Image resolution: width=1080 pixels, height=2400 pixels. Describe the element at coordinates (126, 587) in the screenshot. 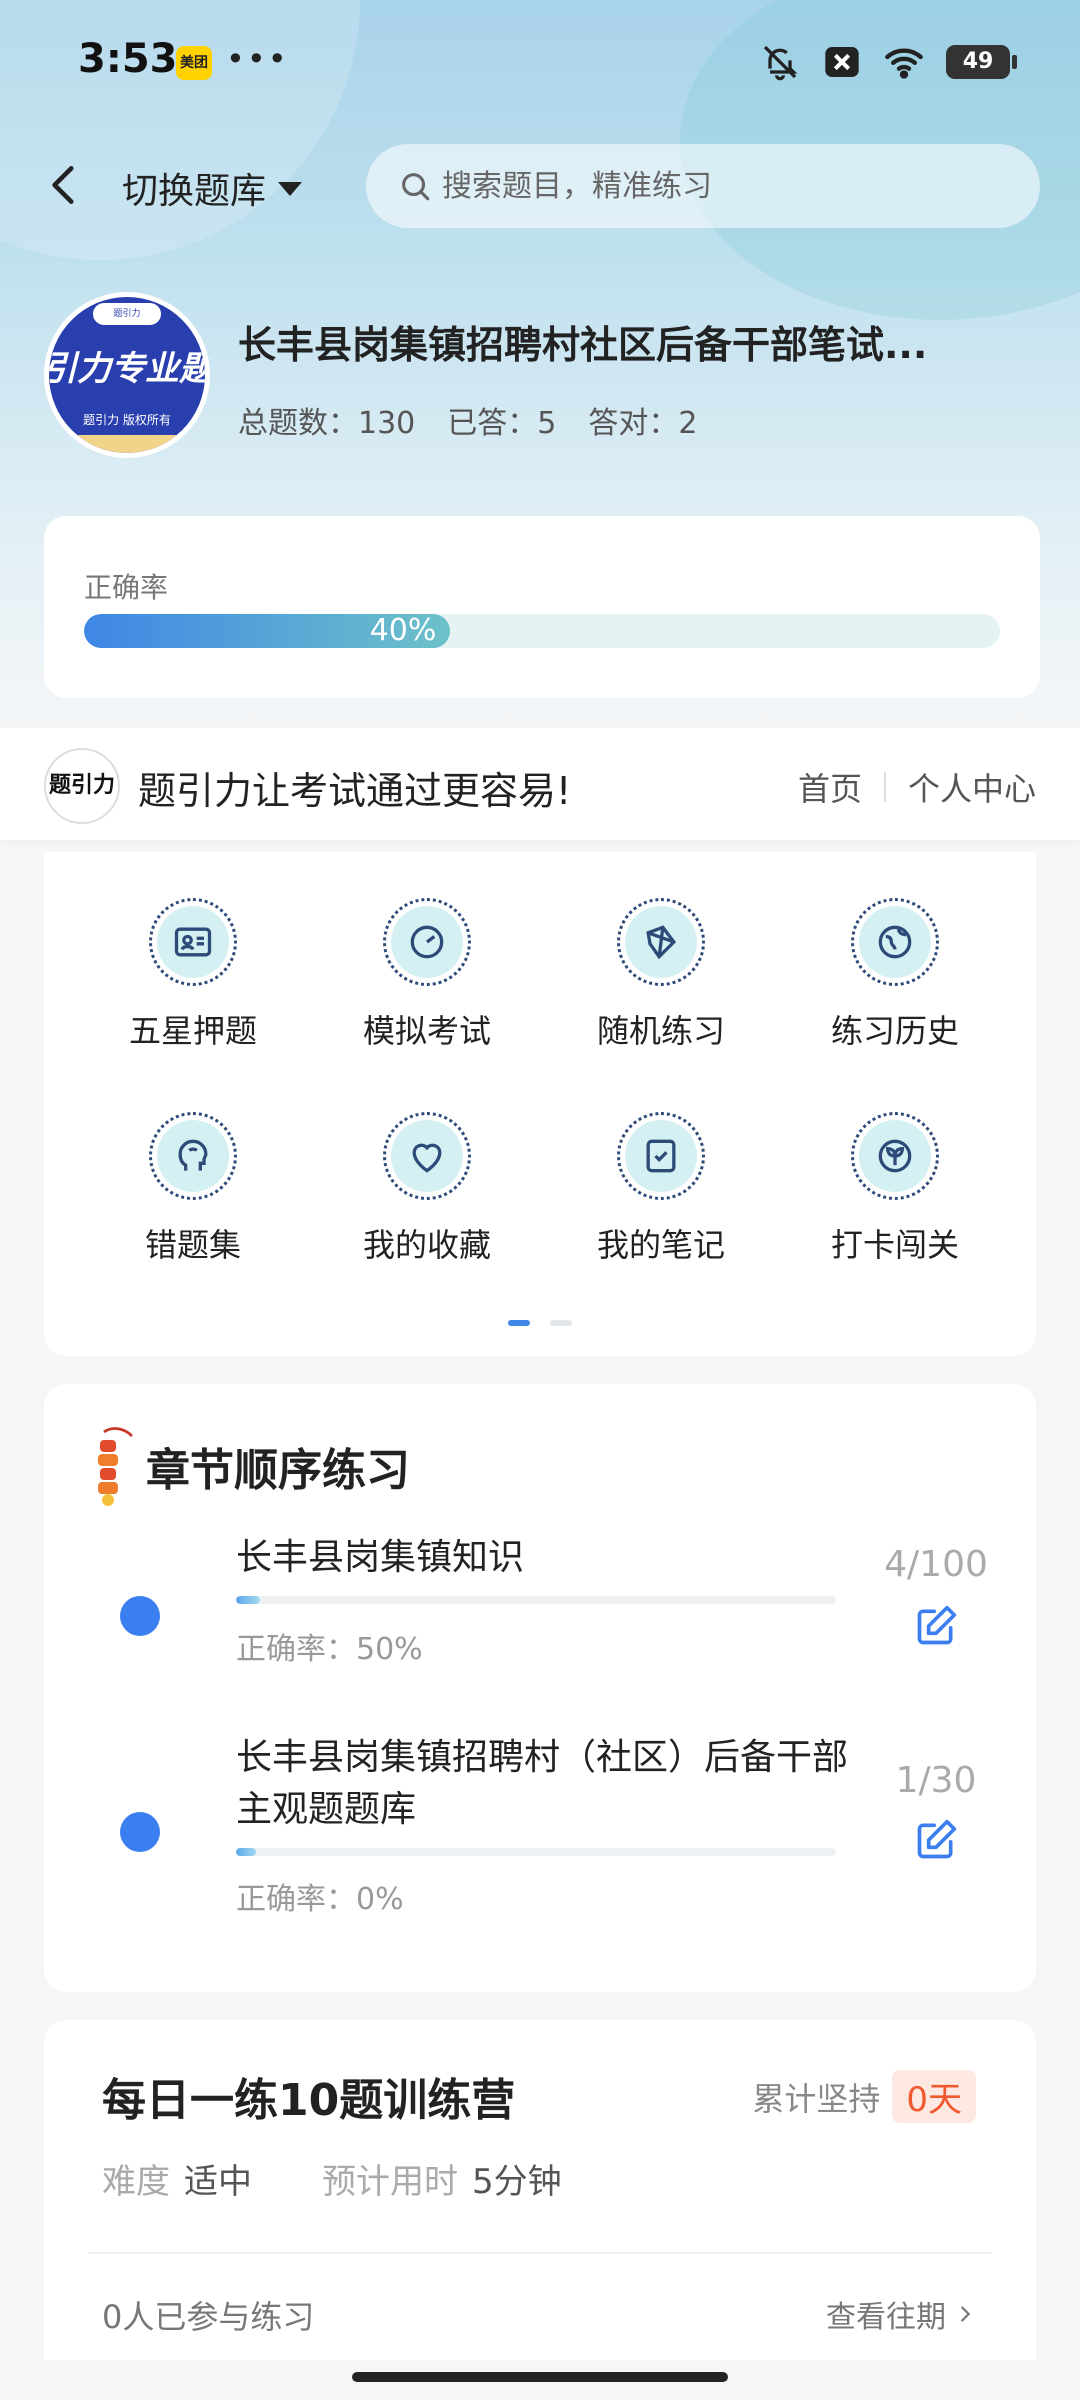

I see `accuracy-label: 正确率` at that location.